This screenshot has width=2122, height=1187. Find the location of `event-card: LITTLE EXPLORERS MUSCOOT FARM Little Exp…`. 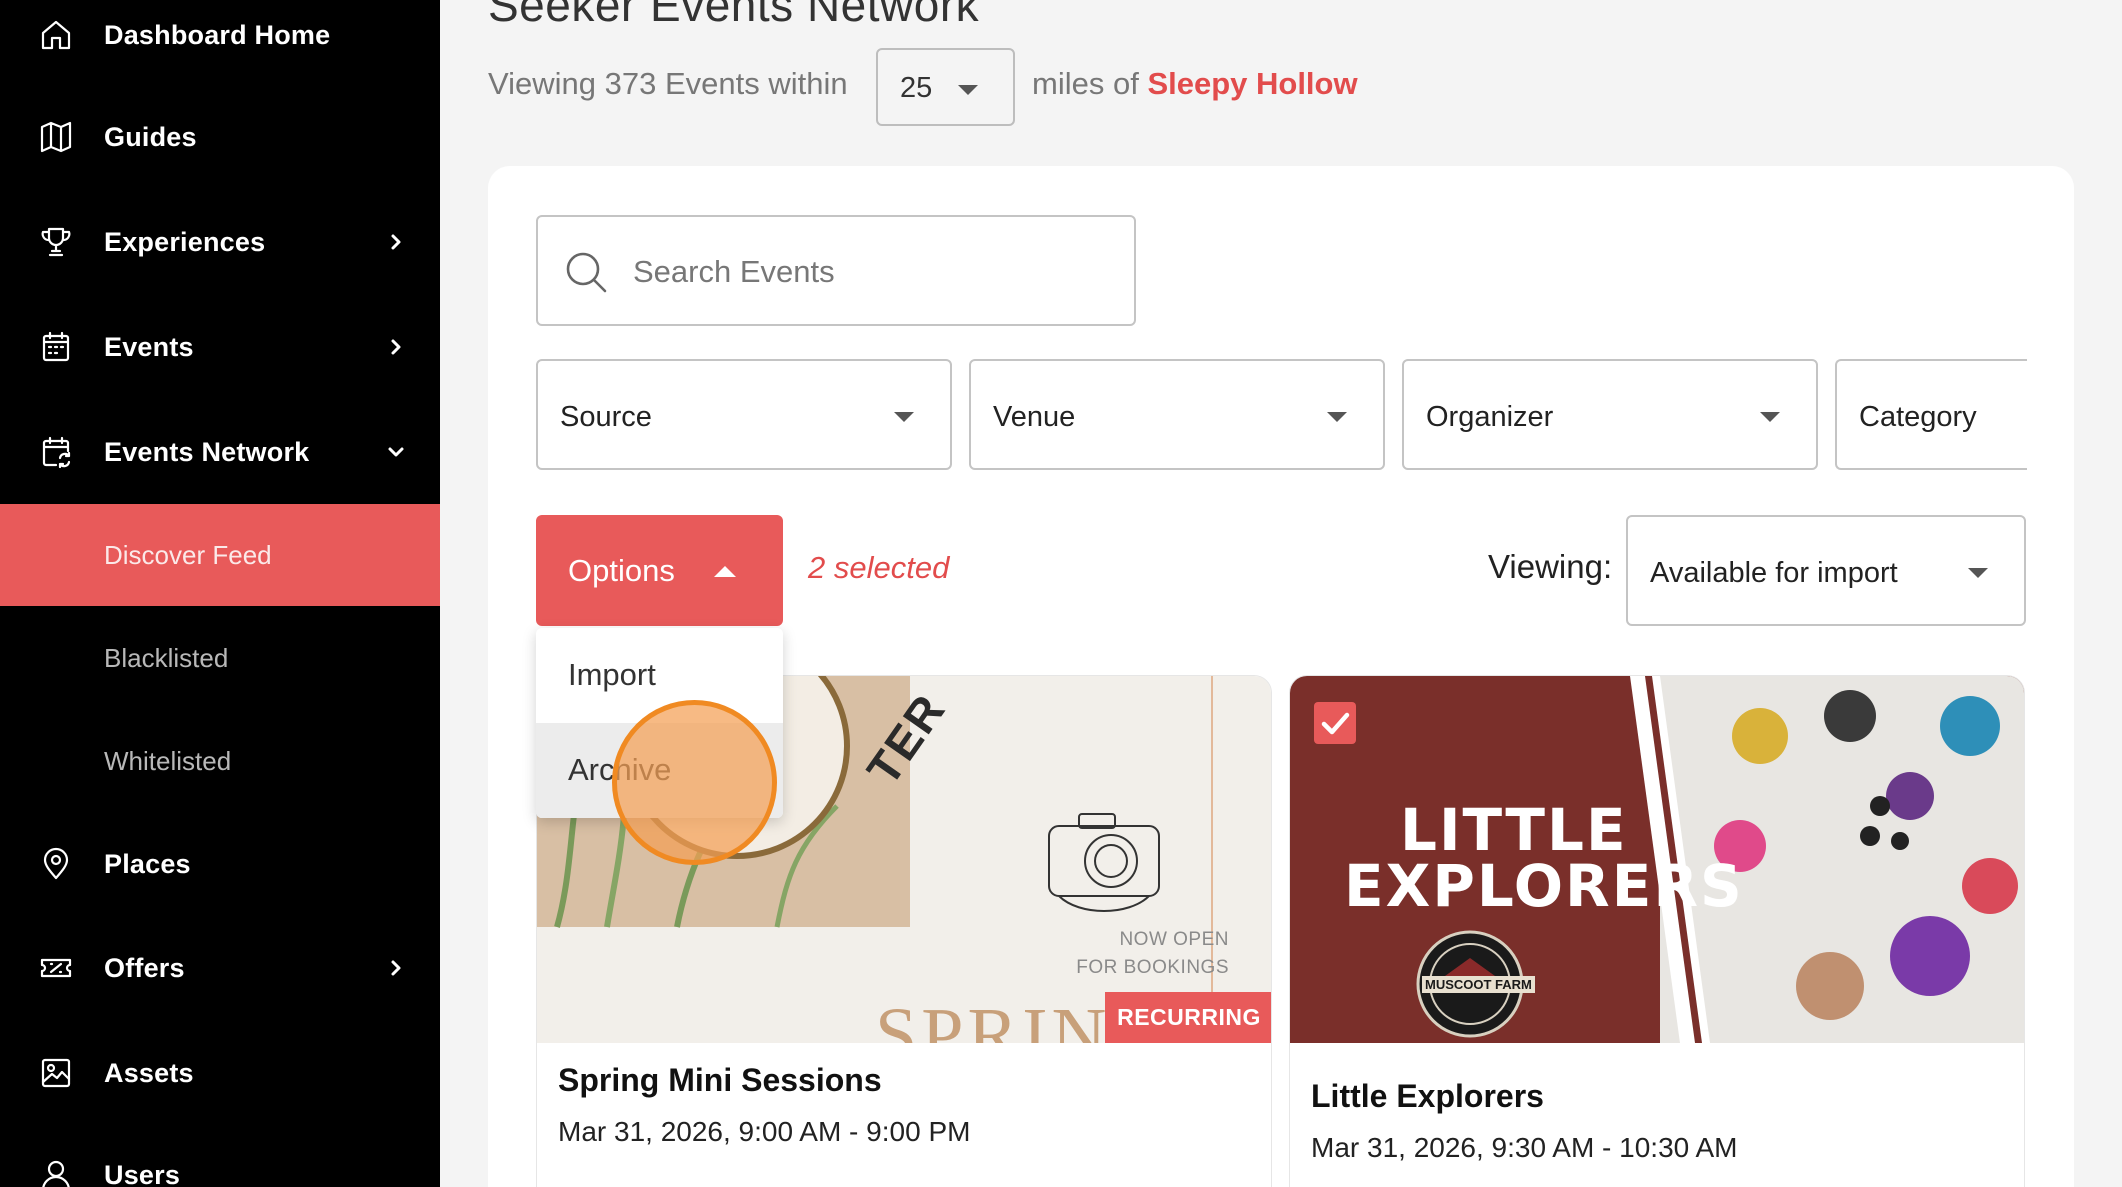

event-card: LITTLE EXPLORERS MUSCOOT FARM Little Exp… is located at coordinates (1657, 931).